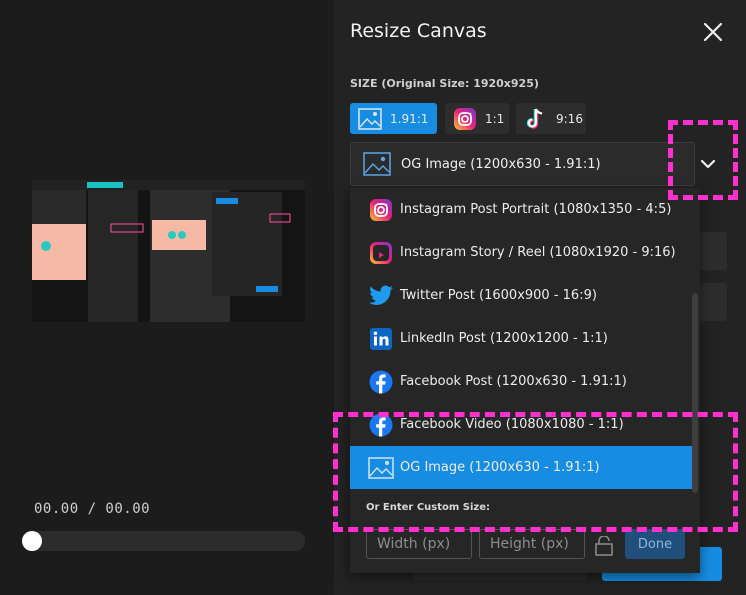 This screenshot has width=746, height=595. I want to click on option-linkedin: LinkedIn Post (1200x1200 - 1:1), so click(521, 338).